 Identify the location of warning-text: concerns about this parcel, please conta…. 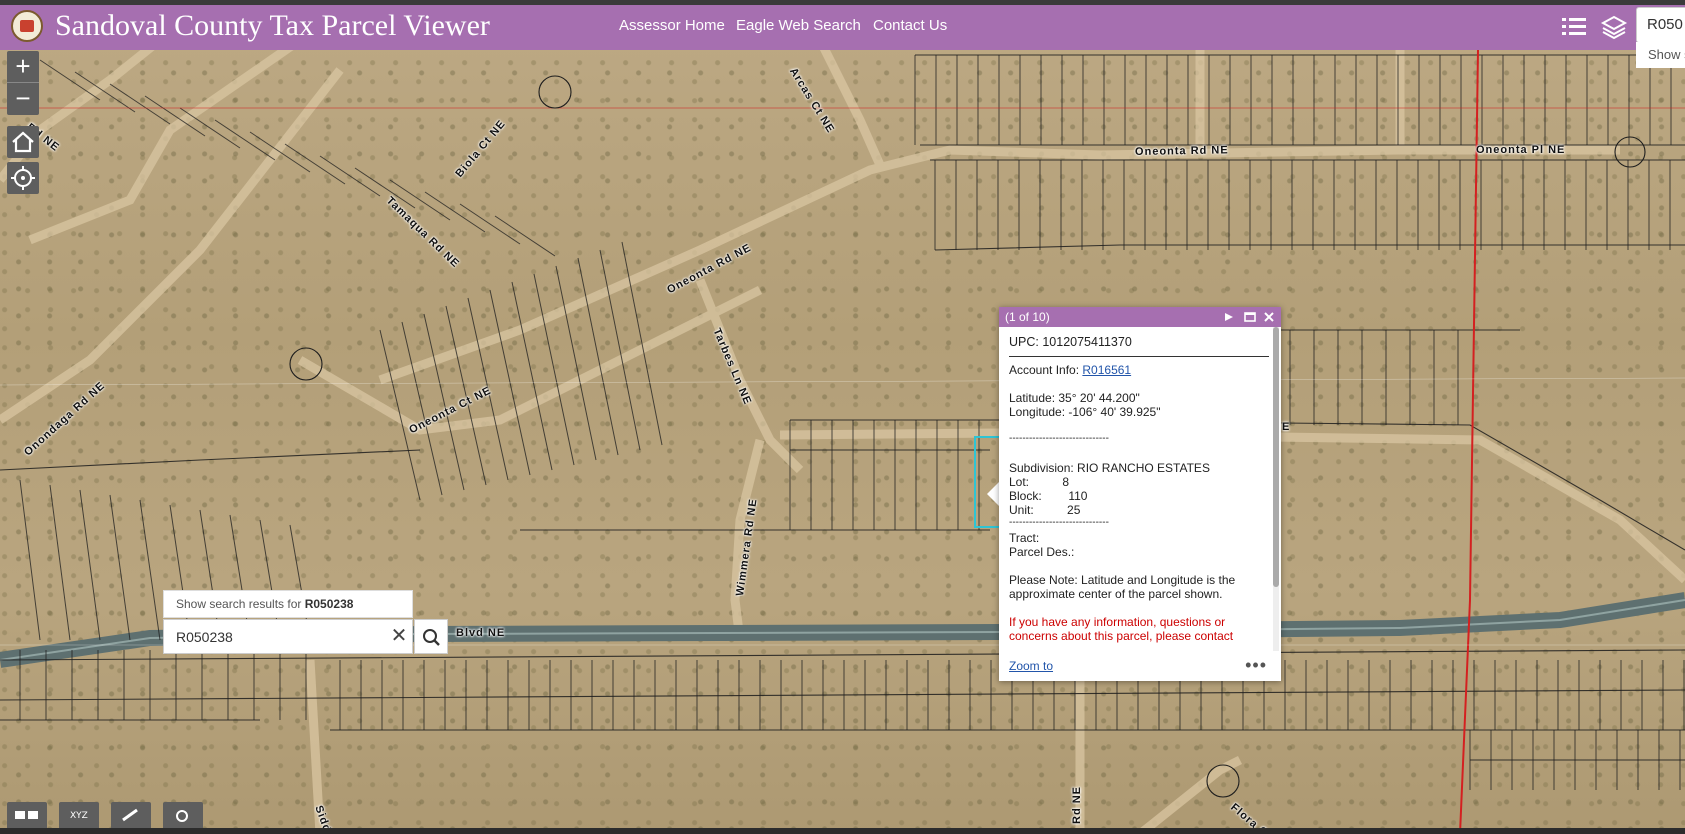
(1121, 636).